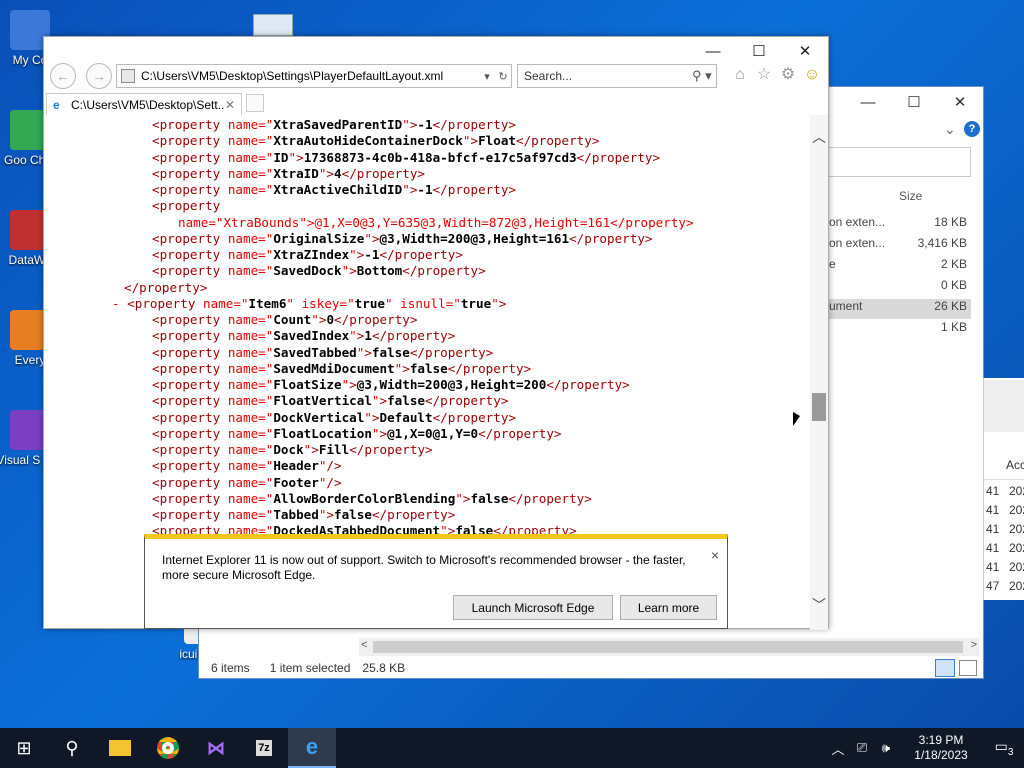 The height and width of the screenshot is (768, 1024). I want to click on scroll-up-icon: ︿, so click(819, 137).